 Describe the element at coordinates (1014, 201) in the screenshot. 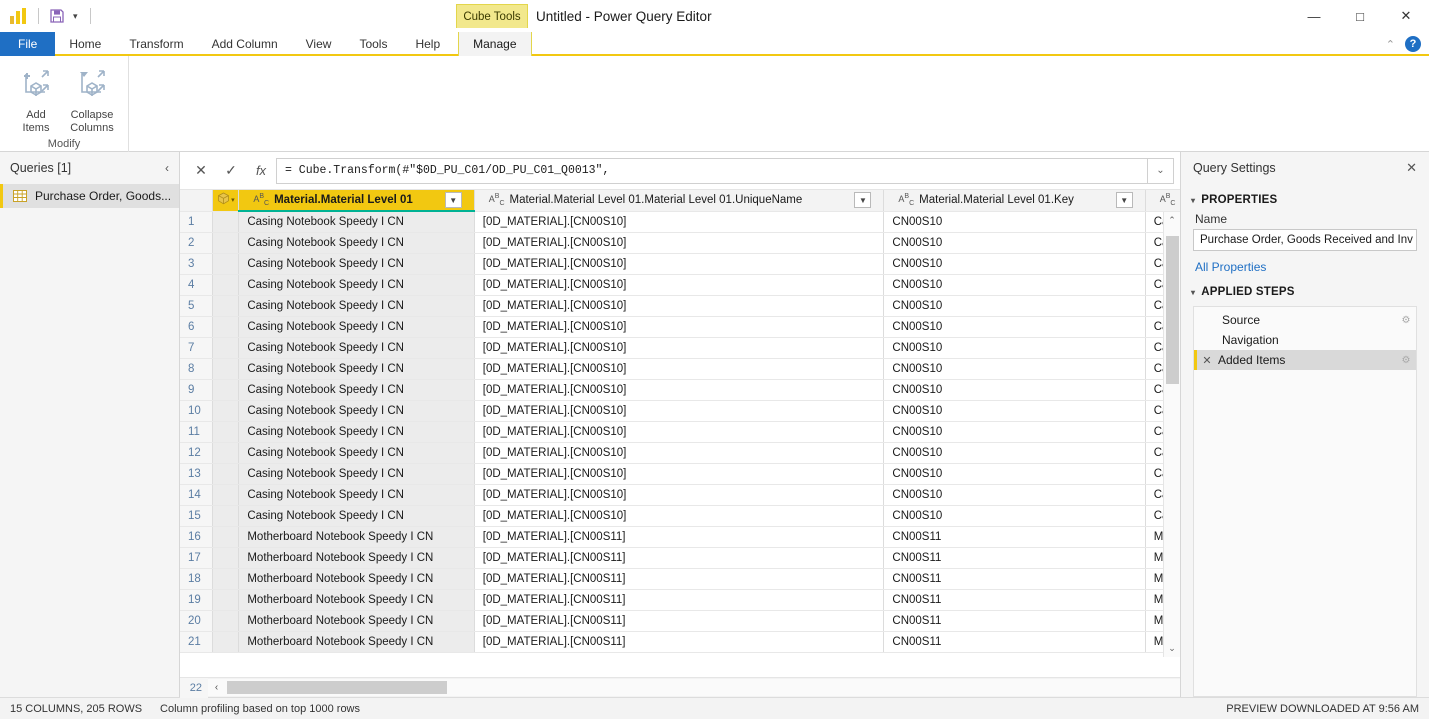

I see `column-header-key: ABC Material.Material Level 01.Key ▼` at that location.